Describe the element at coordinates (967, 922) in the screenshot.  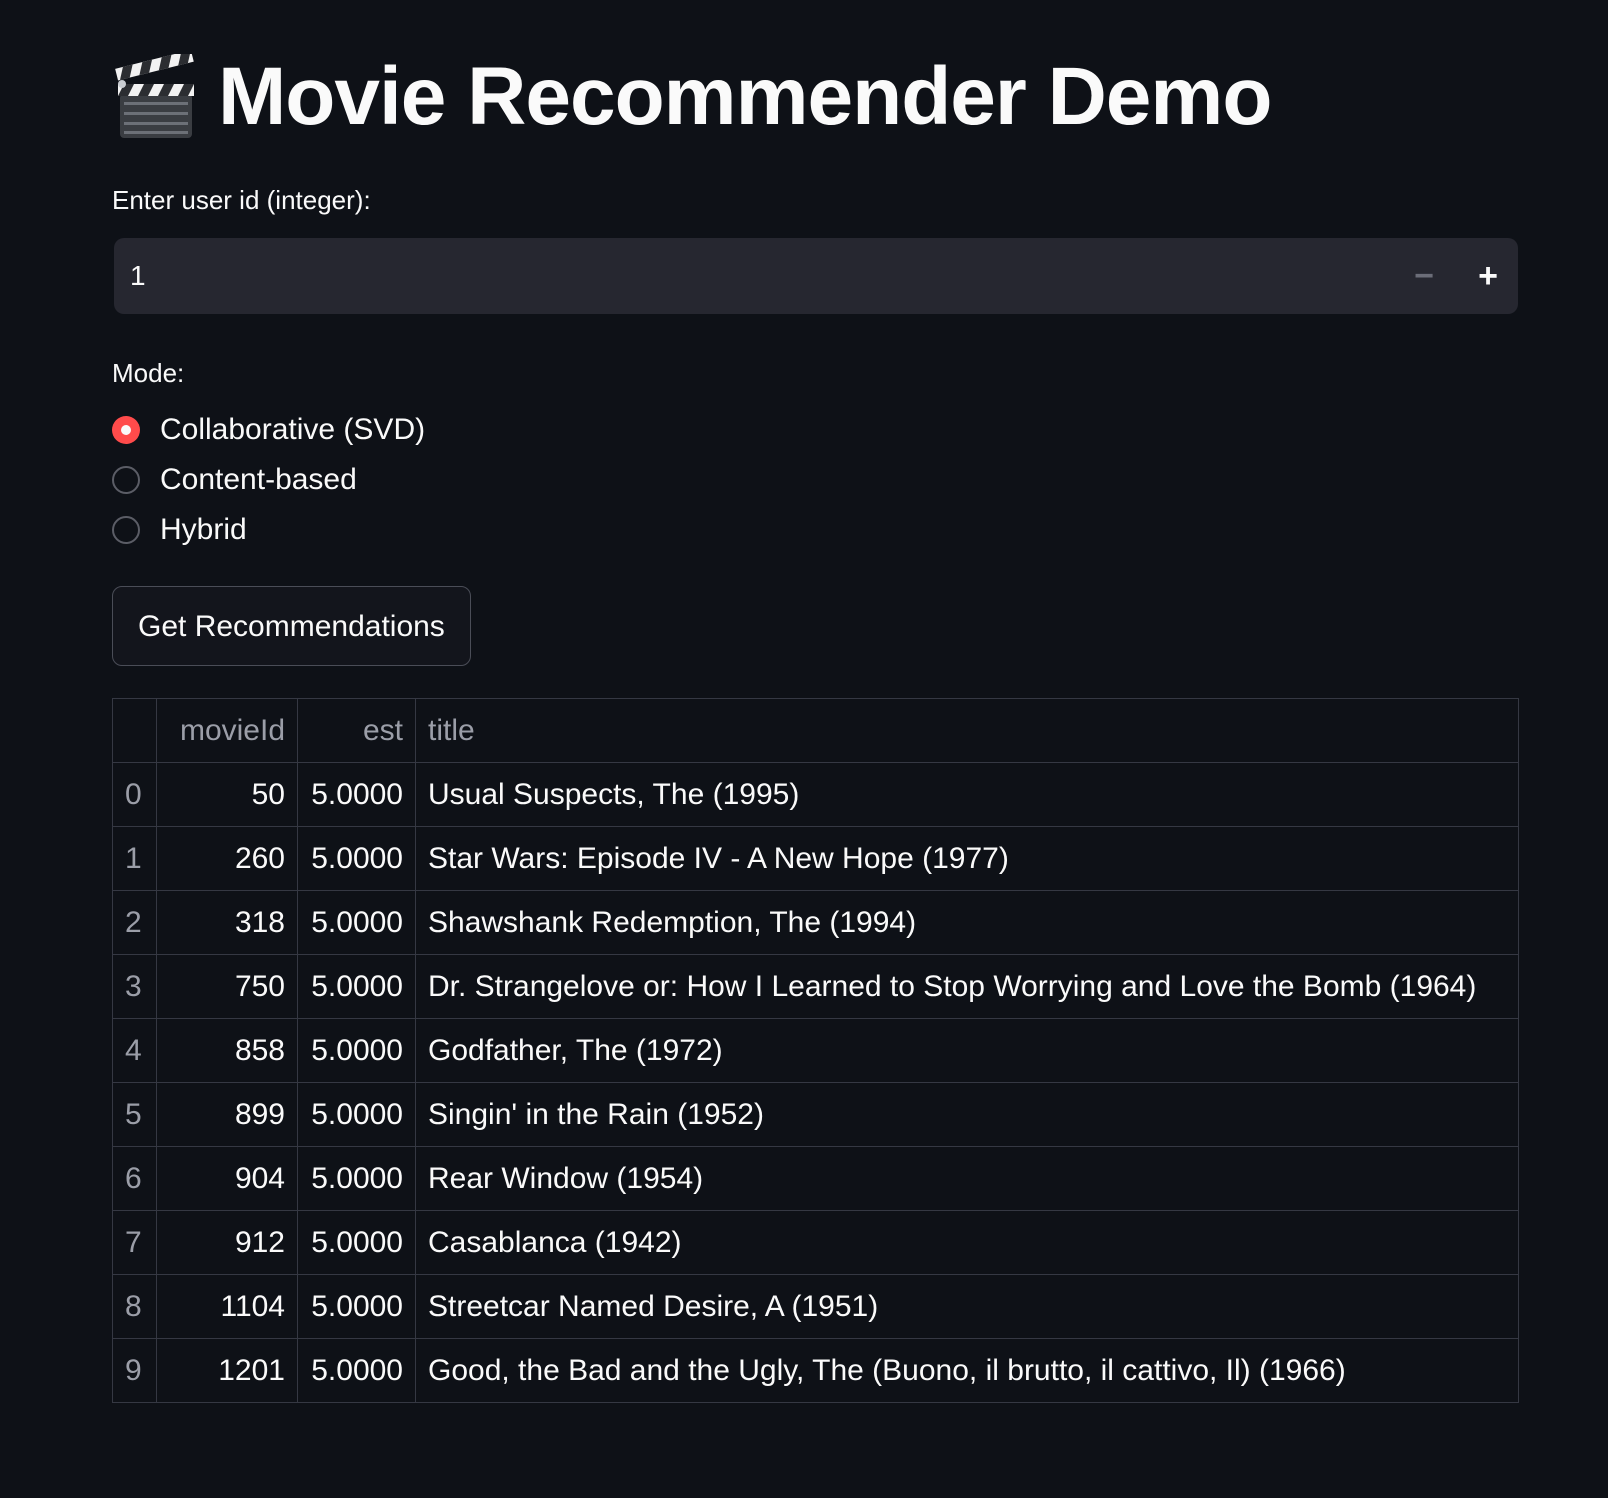
I see `cell-title: Shawshank Redemption, The (1994)` at that location.